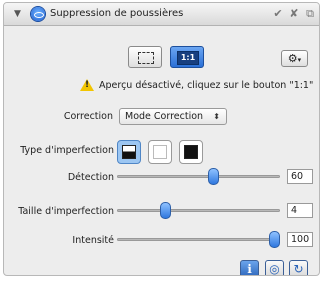 The image size is (327, 281). Describe the element at coordinates (165, 210) in the screenshot. I see `imperfection-size-slider-knob` at that location.